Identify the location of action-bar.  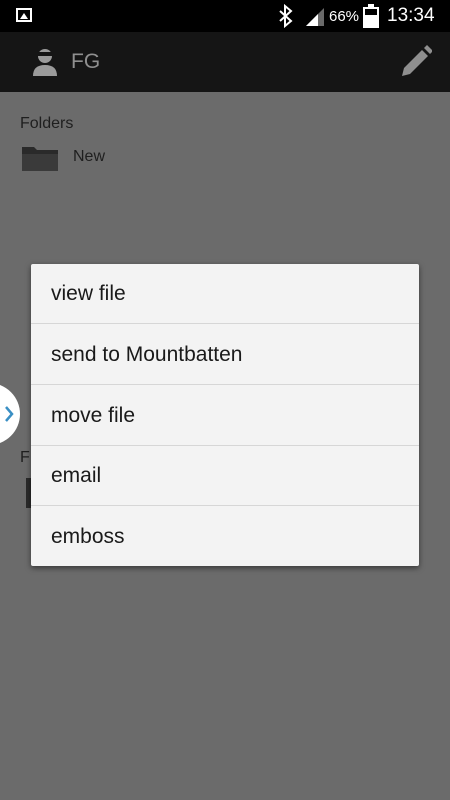
(225, 62).